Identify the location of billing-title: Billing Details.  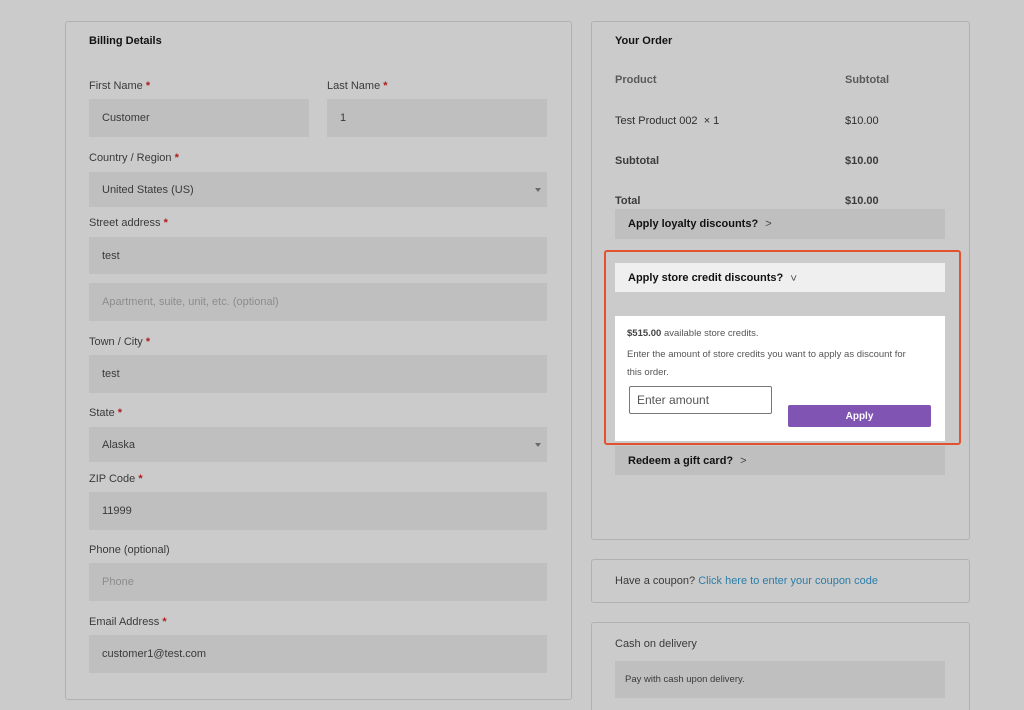
(125, 41).